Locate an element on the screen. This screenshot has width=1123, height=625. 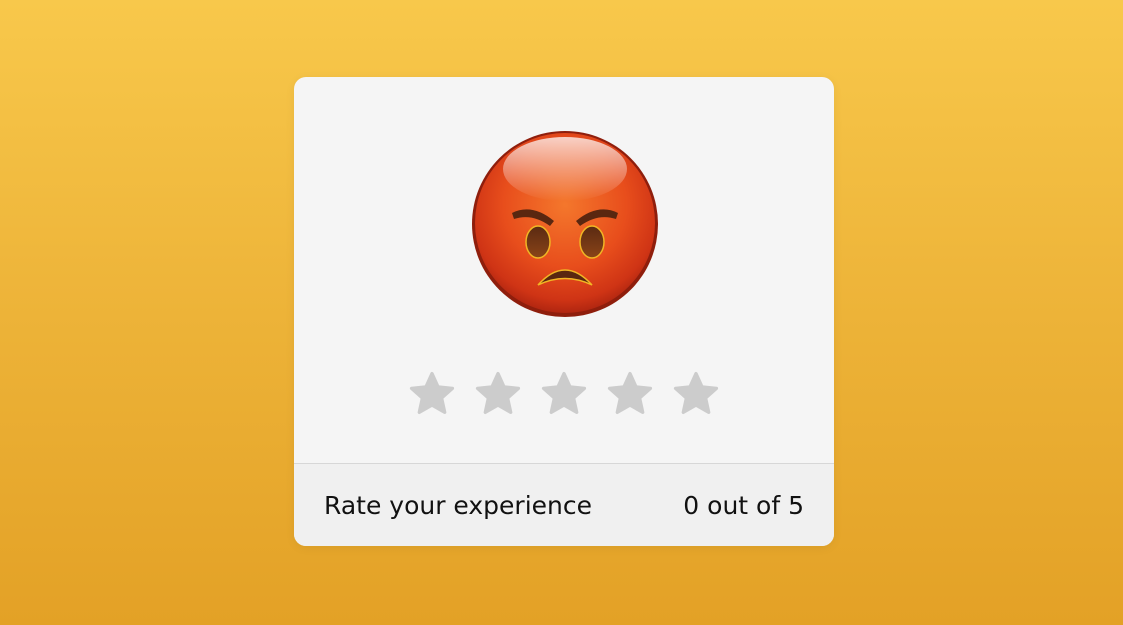
star-rating is located at coordinates (564, 394).